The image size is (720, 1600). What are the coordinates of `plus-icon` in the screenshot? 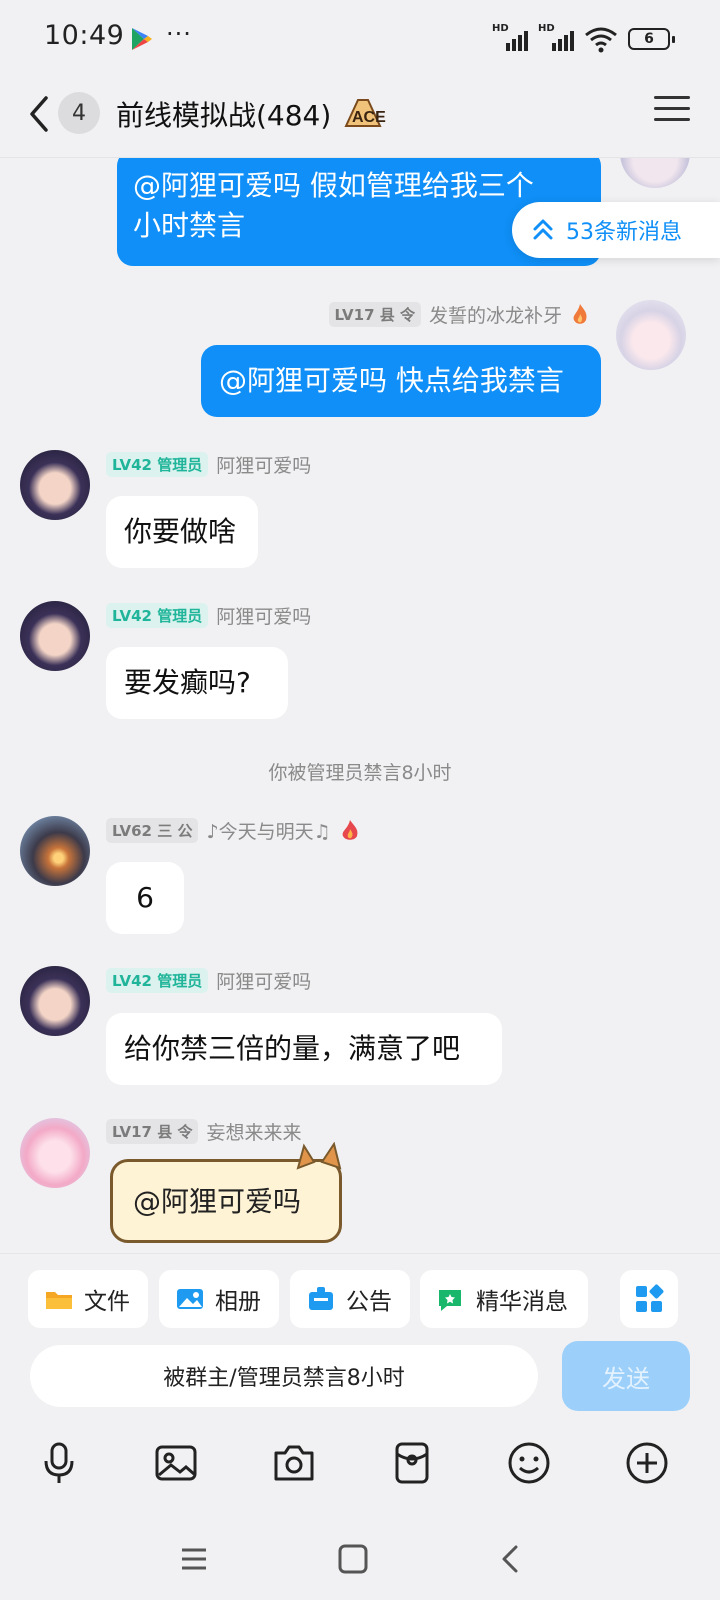 It's located at (647, 1463).